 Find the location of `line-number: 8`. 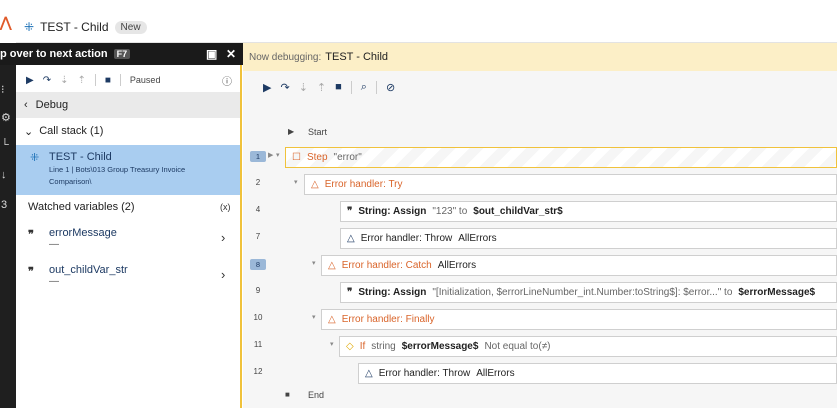

line-number: 8 is located at coordinates (258, 264).